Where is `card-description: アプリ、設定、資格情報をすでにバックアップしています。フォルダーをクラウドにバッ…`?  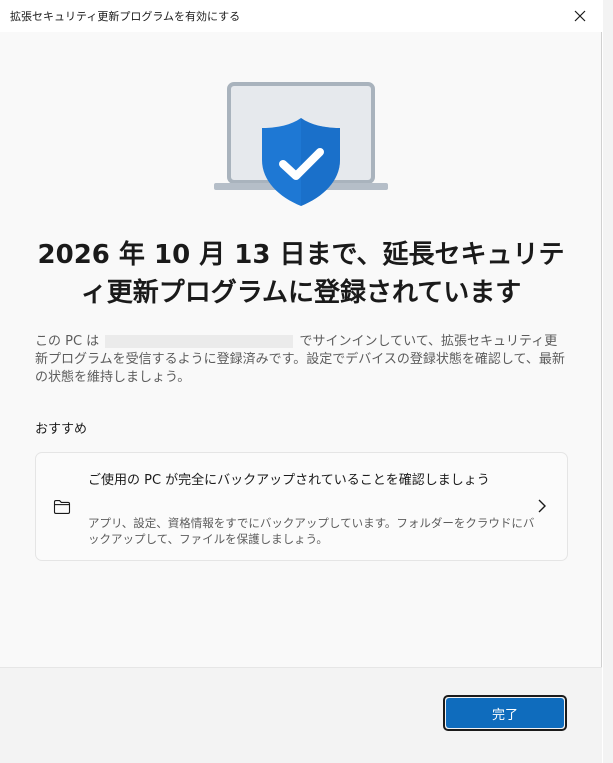
card-description: アプリ、設定、資格情報をすでにバックアップしています。フォルダーをクラウドにバッ… is located at coordinates (311, 531).